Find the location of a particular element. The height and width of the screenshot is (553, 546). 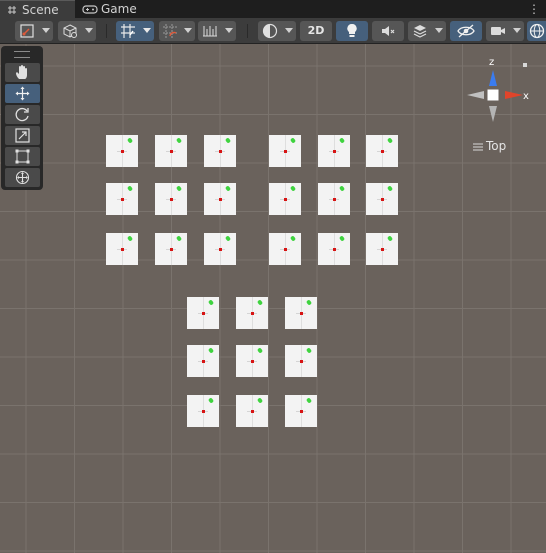

move-tool-button is located at coordinates (22, 93).